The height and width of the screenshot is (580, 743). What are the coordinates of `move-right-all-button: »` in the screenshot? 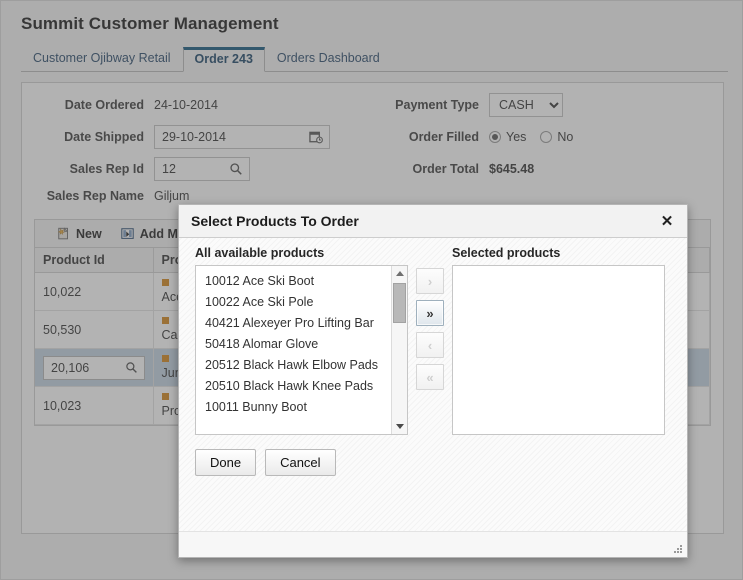 It's located at (430, 313).